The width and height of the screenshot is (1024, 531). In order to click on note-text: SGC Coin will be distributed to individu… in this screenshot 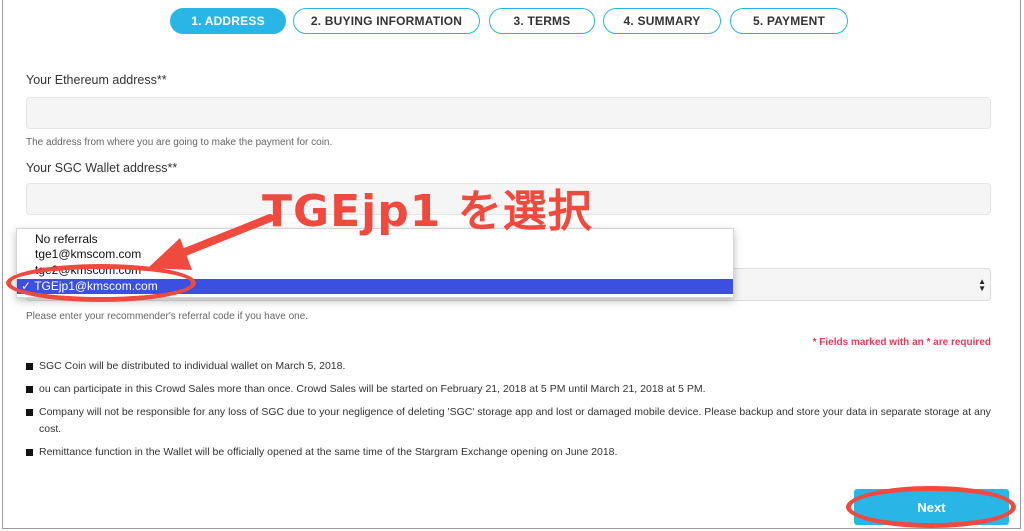, I will do `click(192, 366)`.